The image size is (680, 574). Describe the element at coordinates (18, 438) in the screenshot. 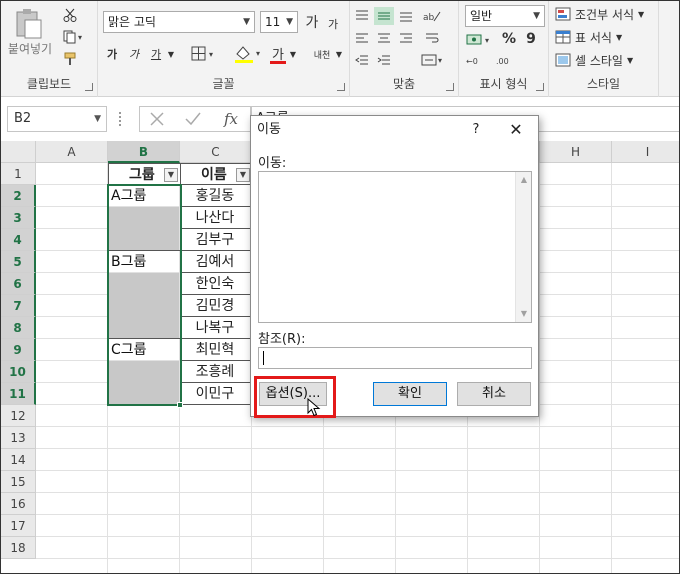

I see `row-header-13: 13` at that location.